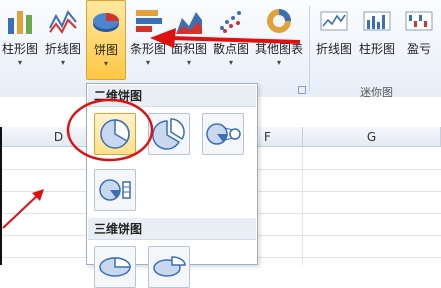  I want to click on gridline, so click(302, 206).